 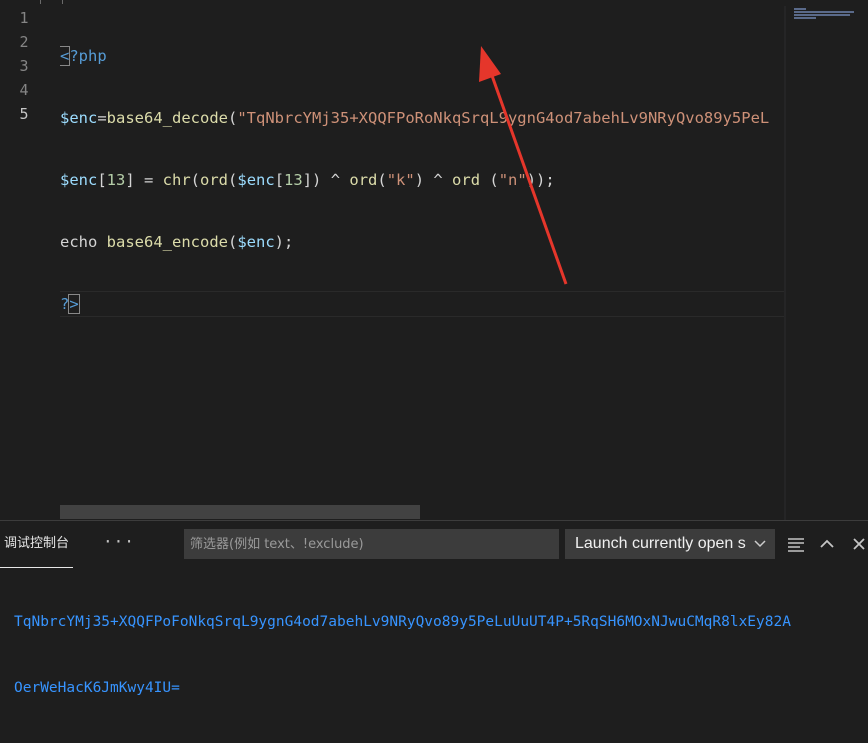 What do you see at coordinates (24, 18) in the screenshot?
I see `line-number: 1` at bounding box center [24, 18].